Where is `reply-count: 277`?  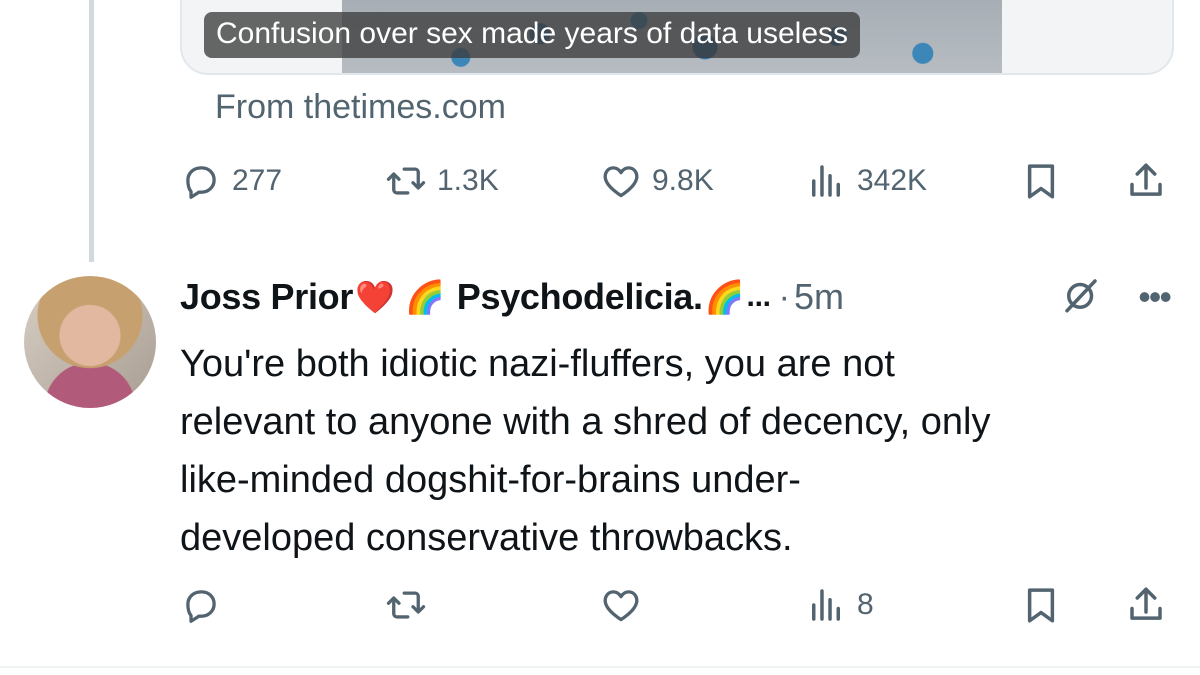 reply-count: 277 is located at coordinates (257, 180).